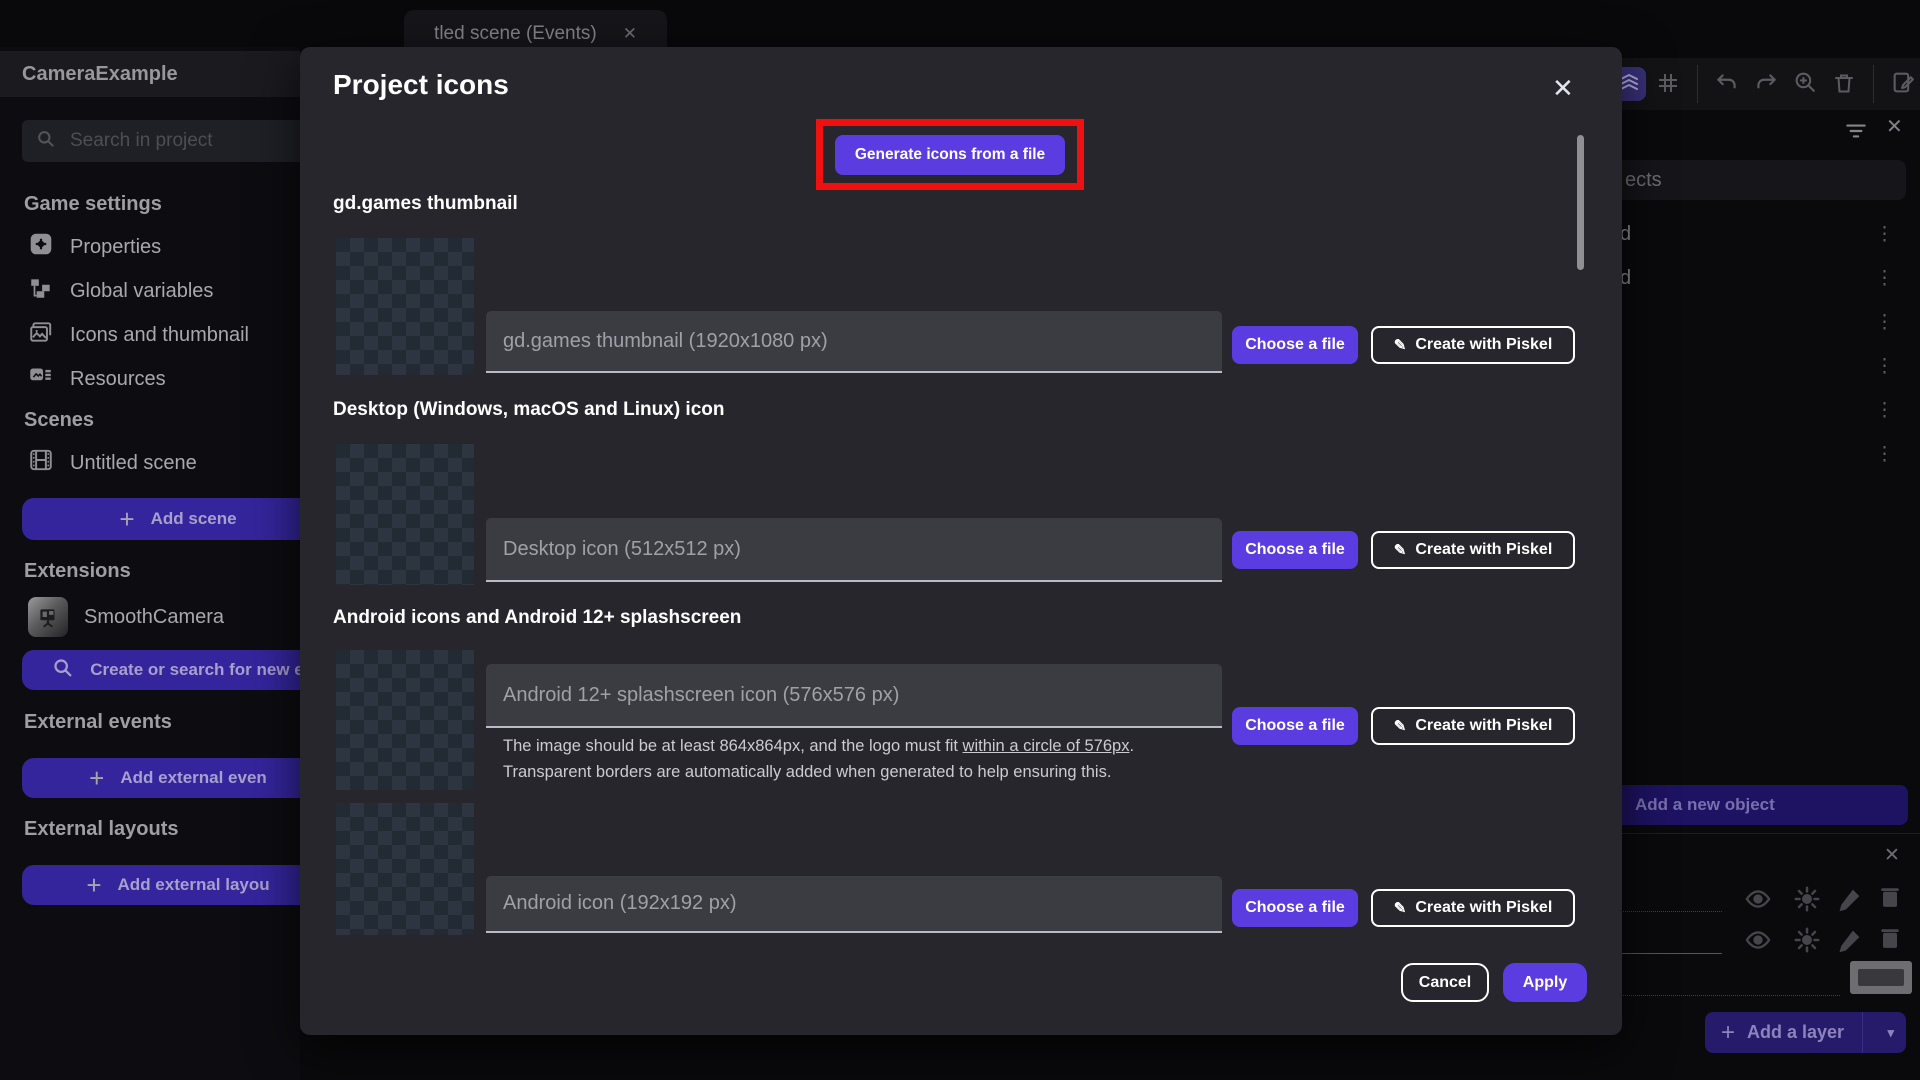 The image size is (1920, 1080). Describe the element at coordinates (1771, 833) in the screenshot. I see `panel-divider` at that location.